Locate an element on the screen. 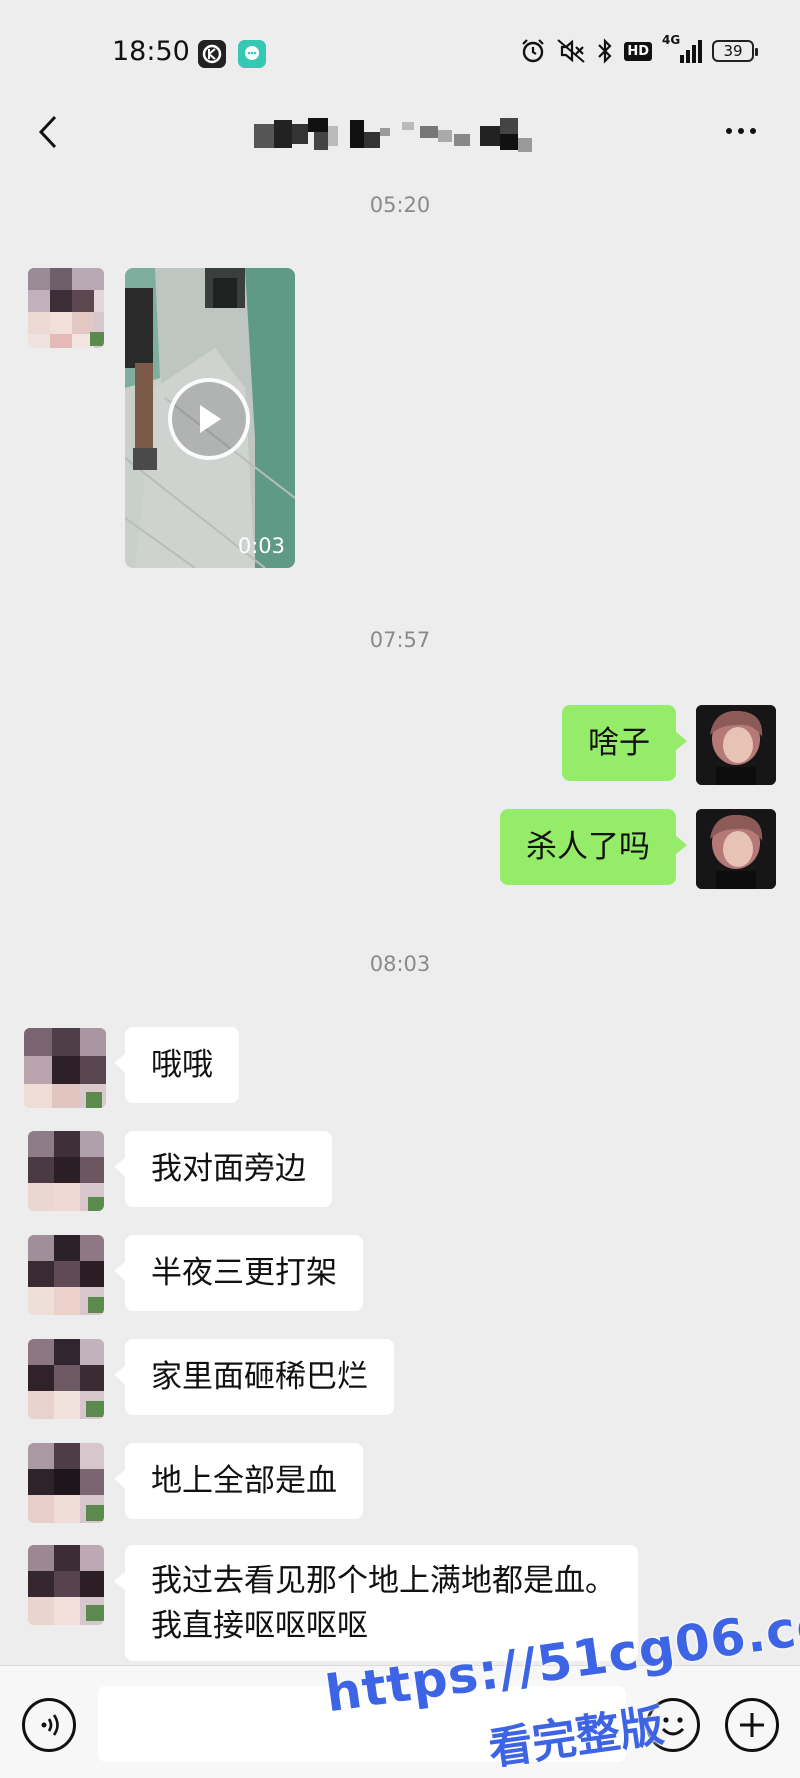 The height and width of the screenshot is (1778, 800). message-bubble-in: 家里面砸稀巴烂 is located at coordinates (254, 1377).